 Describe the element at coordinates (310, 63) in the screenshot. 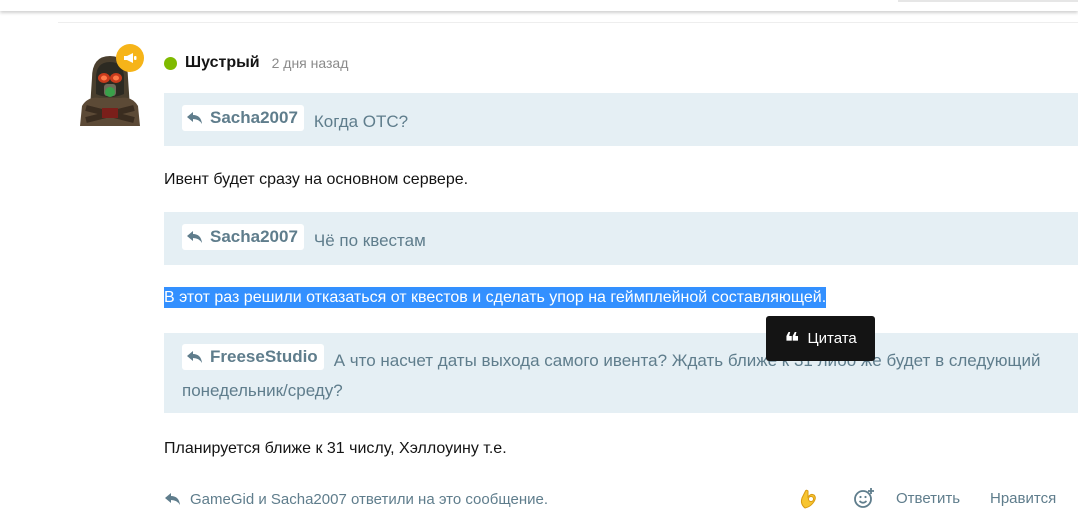

I see `post-time: 2 дня назад` at that location.